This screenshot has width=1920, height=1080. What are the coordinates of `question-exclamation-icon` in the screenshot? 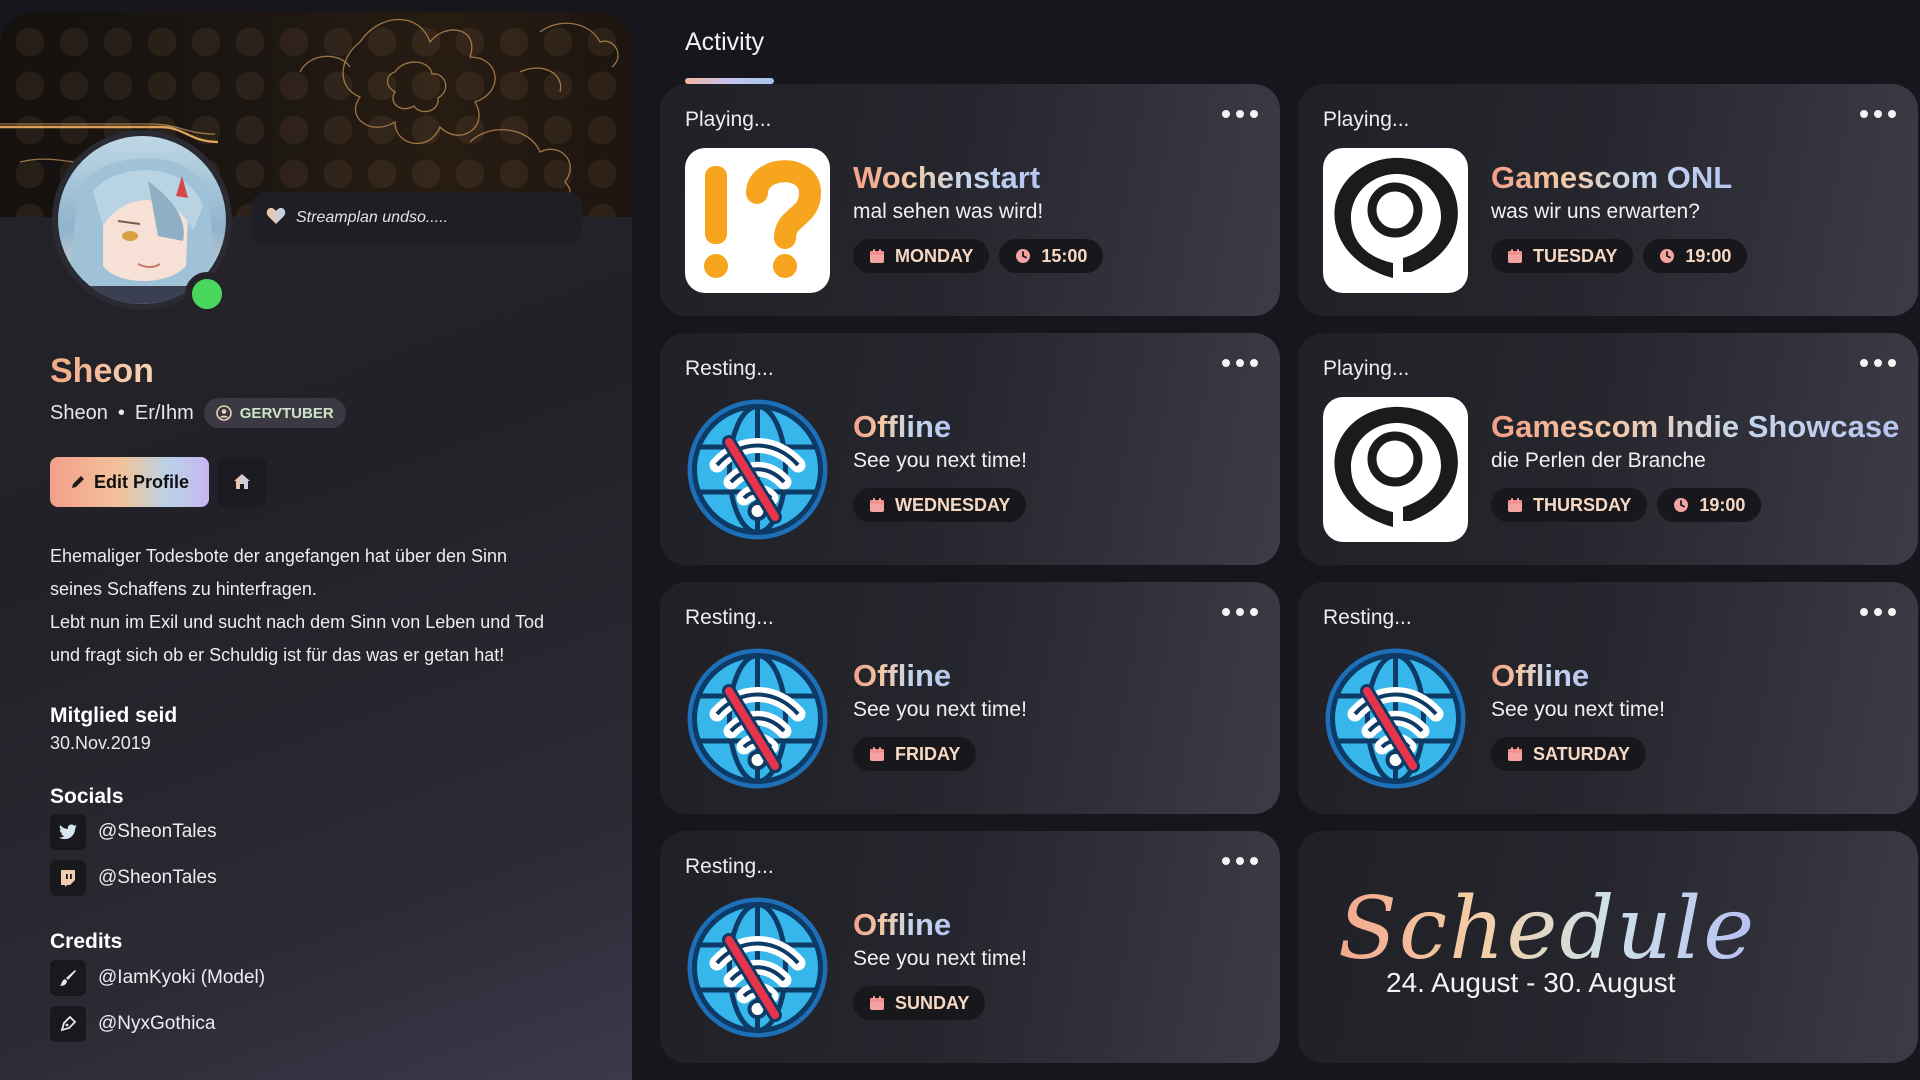 It's located at (757, 220).